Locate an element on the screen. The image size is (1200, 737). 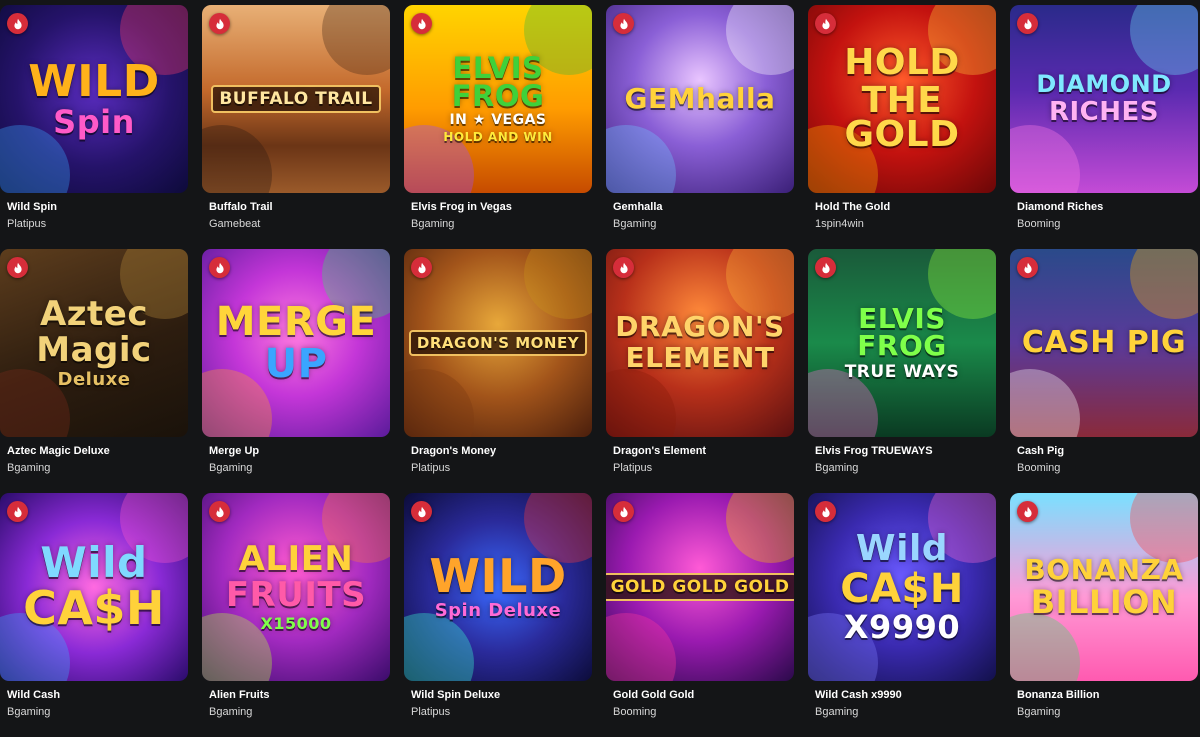
game-title: Buffalo Trail is located at coordinates (299, 207).